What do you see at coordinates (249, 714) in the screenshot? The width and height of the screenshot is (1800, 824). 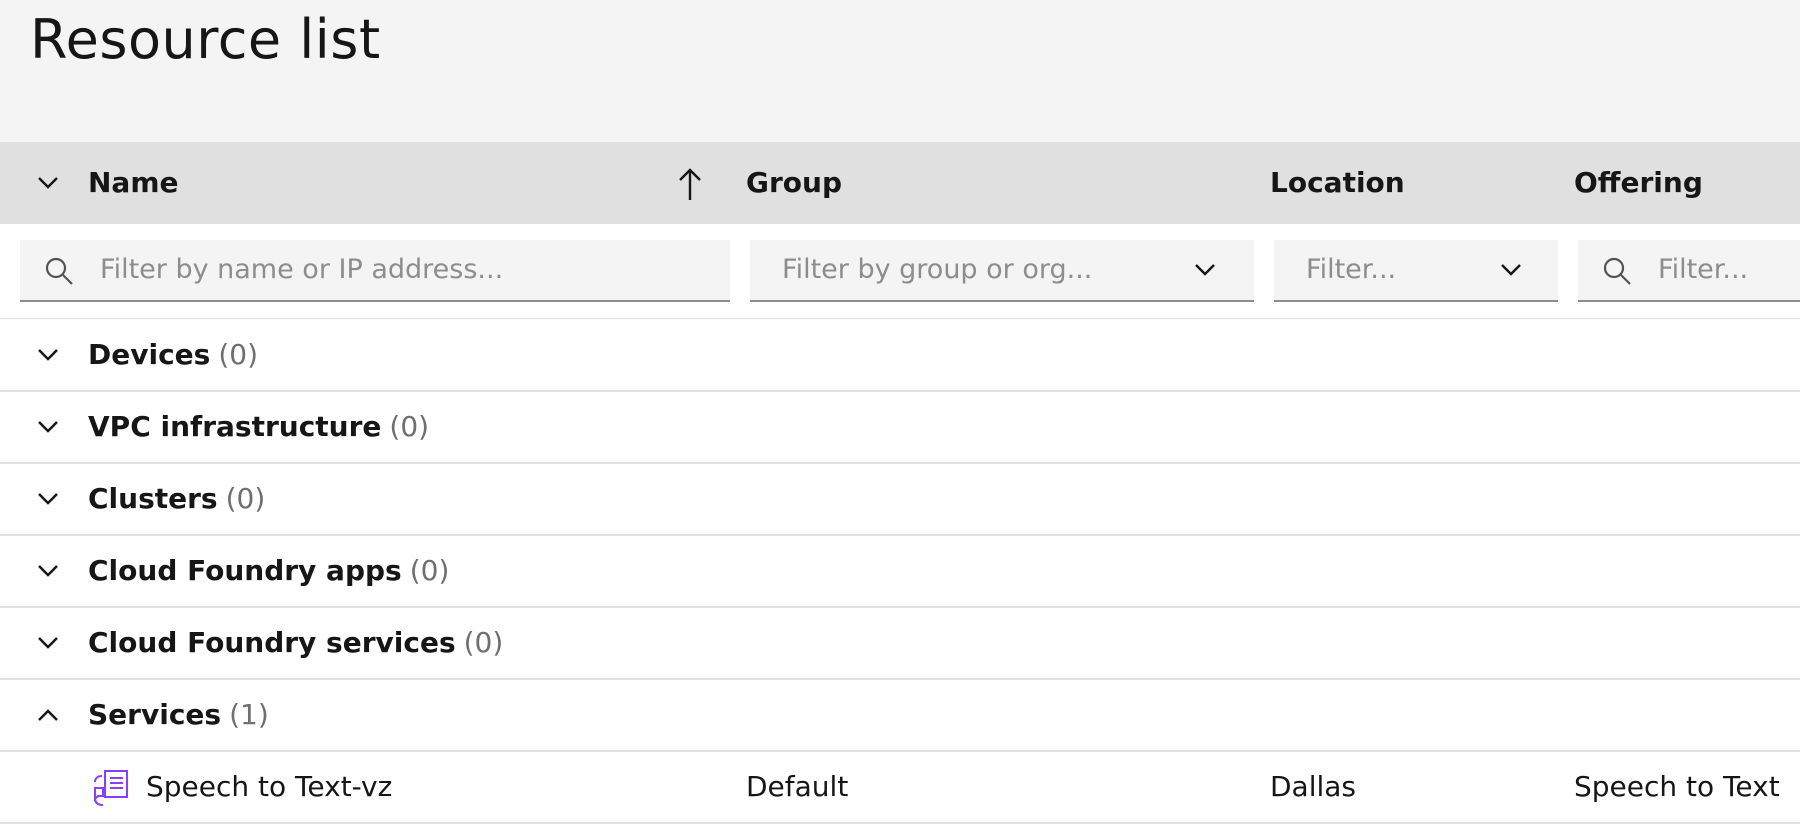 I see `group-count: (1)` at bounding box center [249, 714].